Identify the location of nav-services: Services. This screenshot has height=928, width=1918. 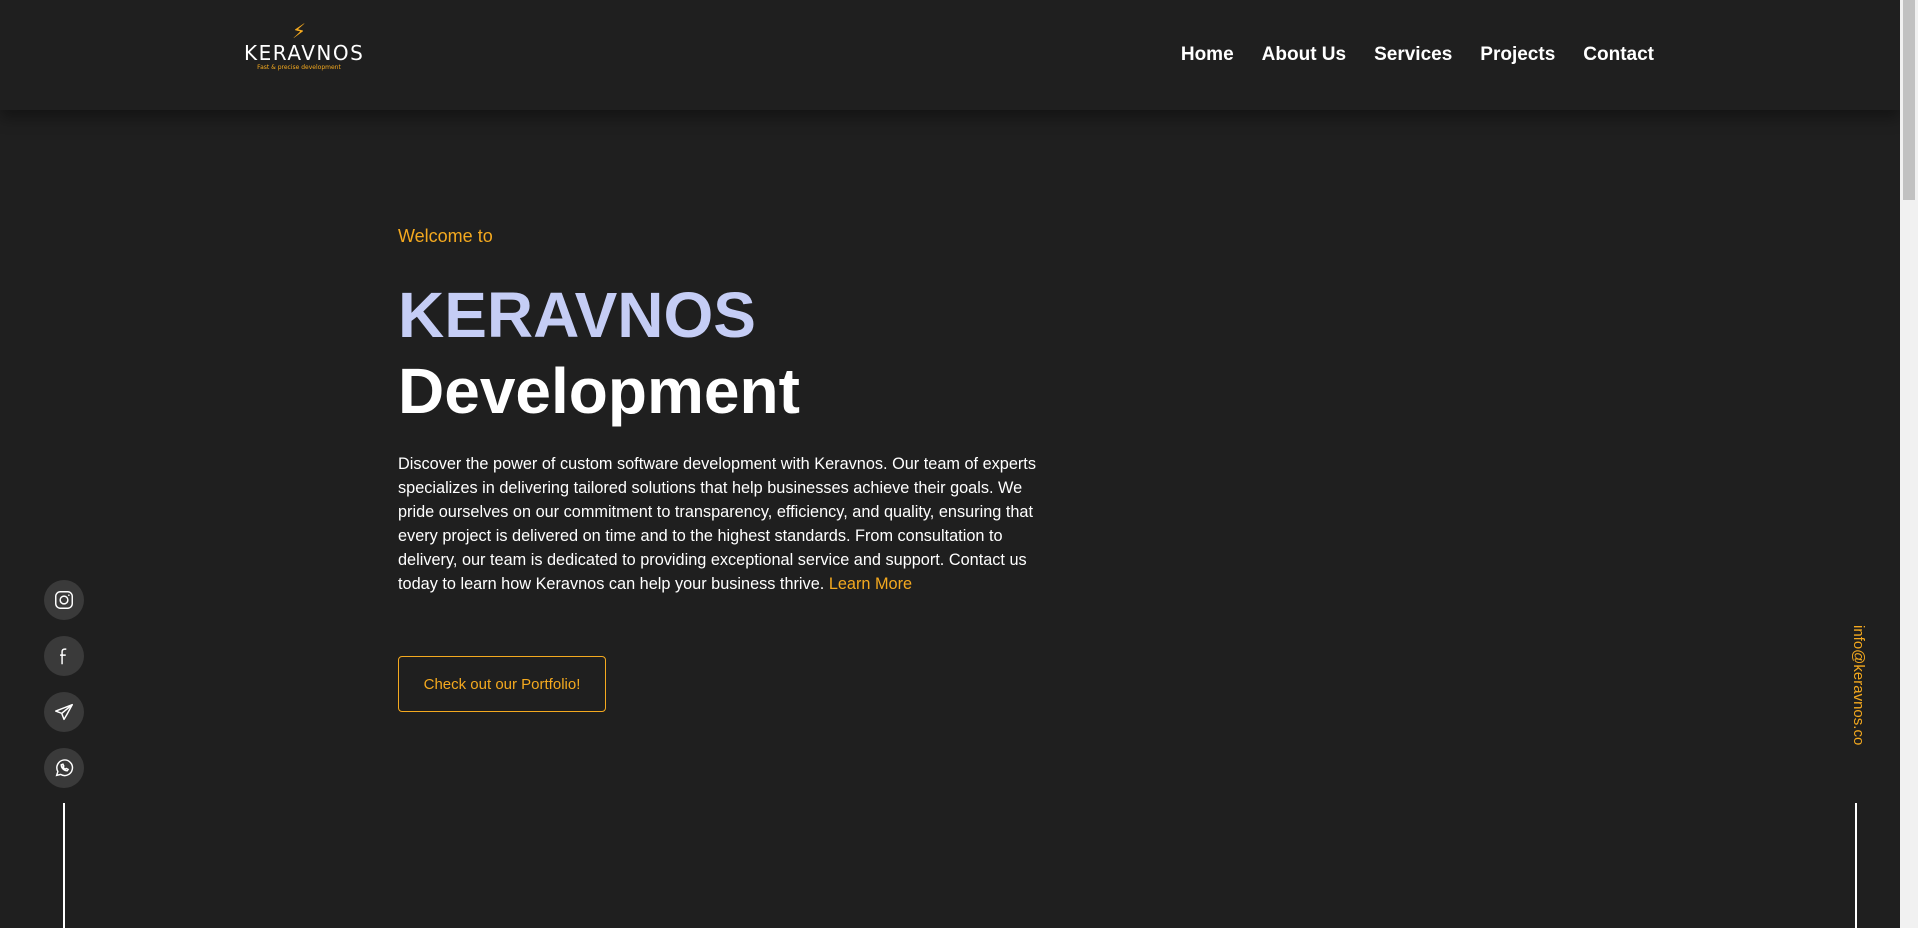
(1413, 55).